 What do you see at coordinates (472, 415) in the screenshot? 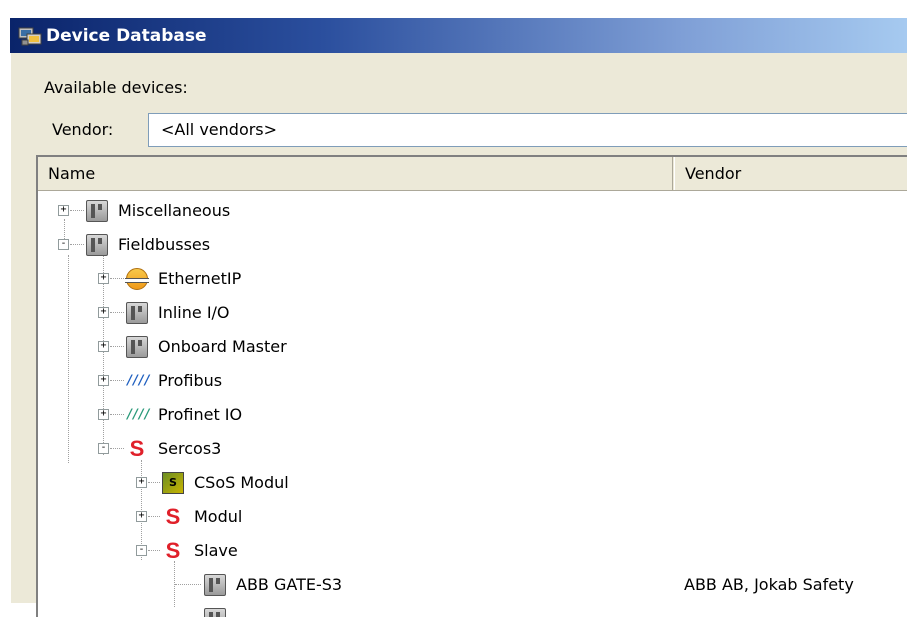
I see `tree-item-profinet-io: + //// Profinet IO` at bounding box center [472, 415].